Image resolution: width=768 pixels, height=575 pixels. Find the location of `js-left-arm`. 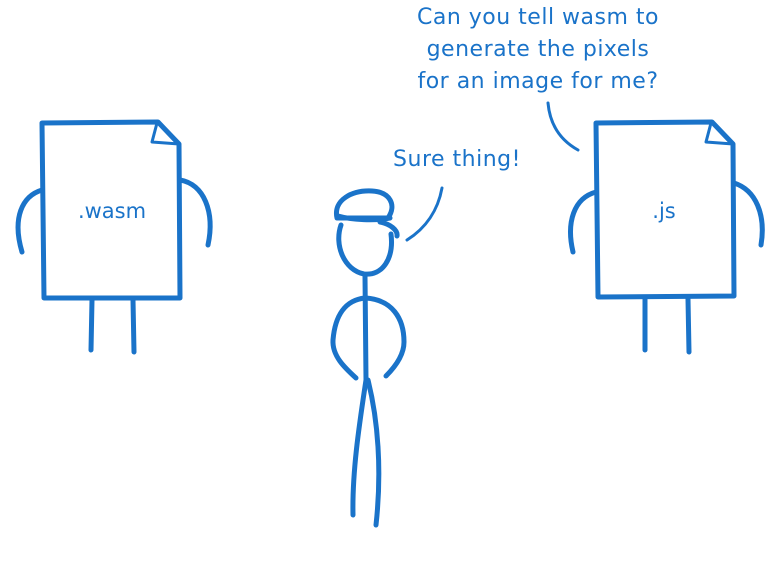

js-left-arm is located at coordinates (583, 222).